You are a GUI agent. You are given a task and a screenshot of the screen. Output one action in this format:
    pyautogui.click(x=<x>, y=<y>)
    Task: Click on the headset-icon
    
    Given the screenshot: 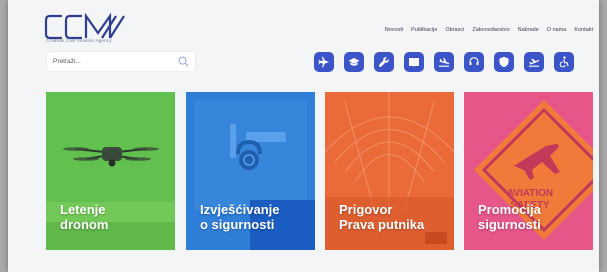 What is the action you would take?
    pyautogui.click(x=474, y=61)
    